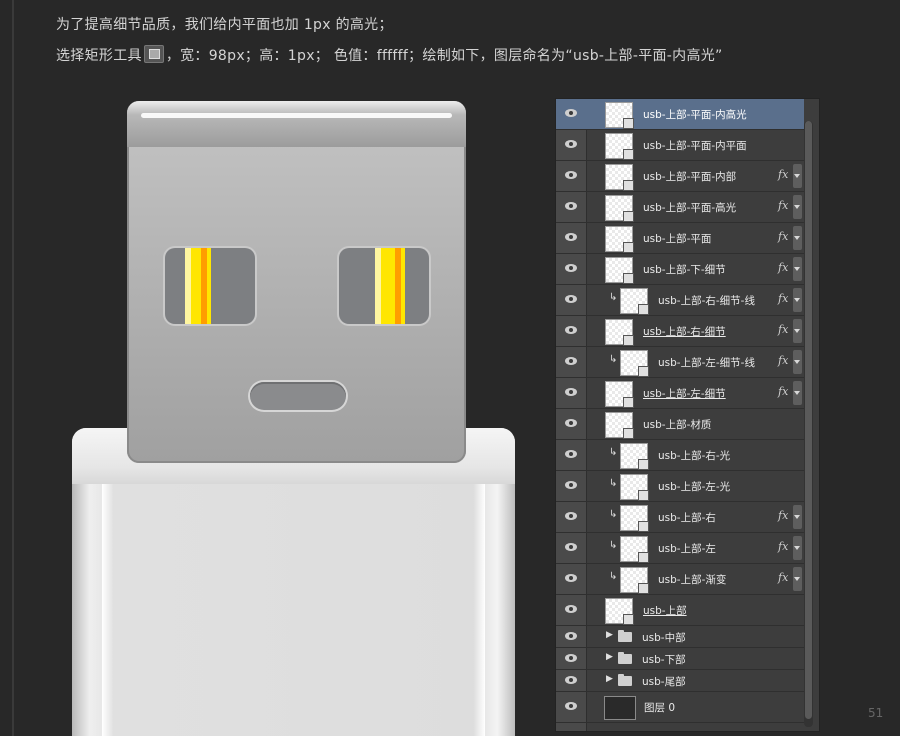 Image resolution: width=900 pixels, height=736 pixels. Describe the element at coordinates (680, 455) in the screenshot. I see `layer-row: ↳ usb-上部-右-光` at that location.